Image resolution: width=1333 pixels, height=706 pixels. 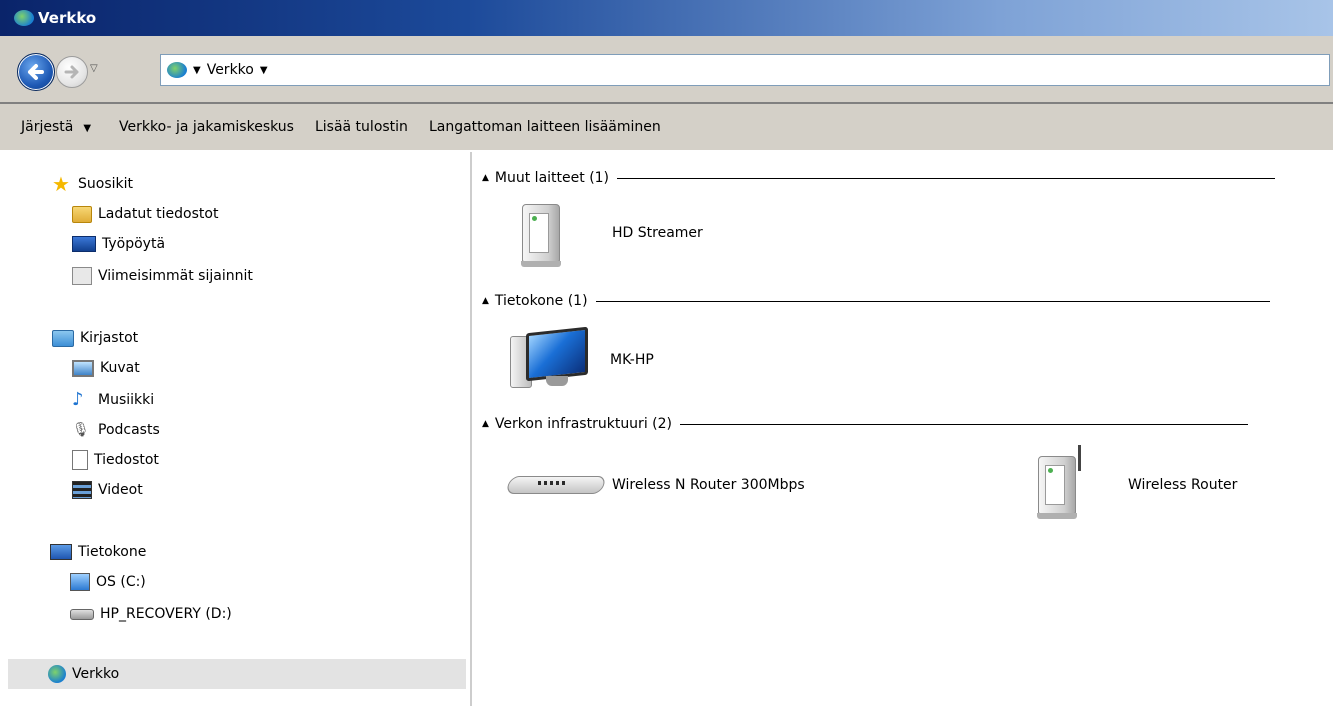 I want to click on media-device-icon, so click(x=541, y=235).